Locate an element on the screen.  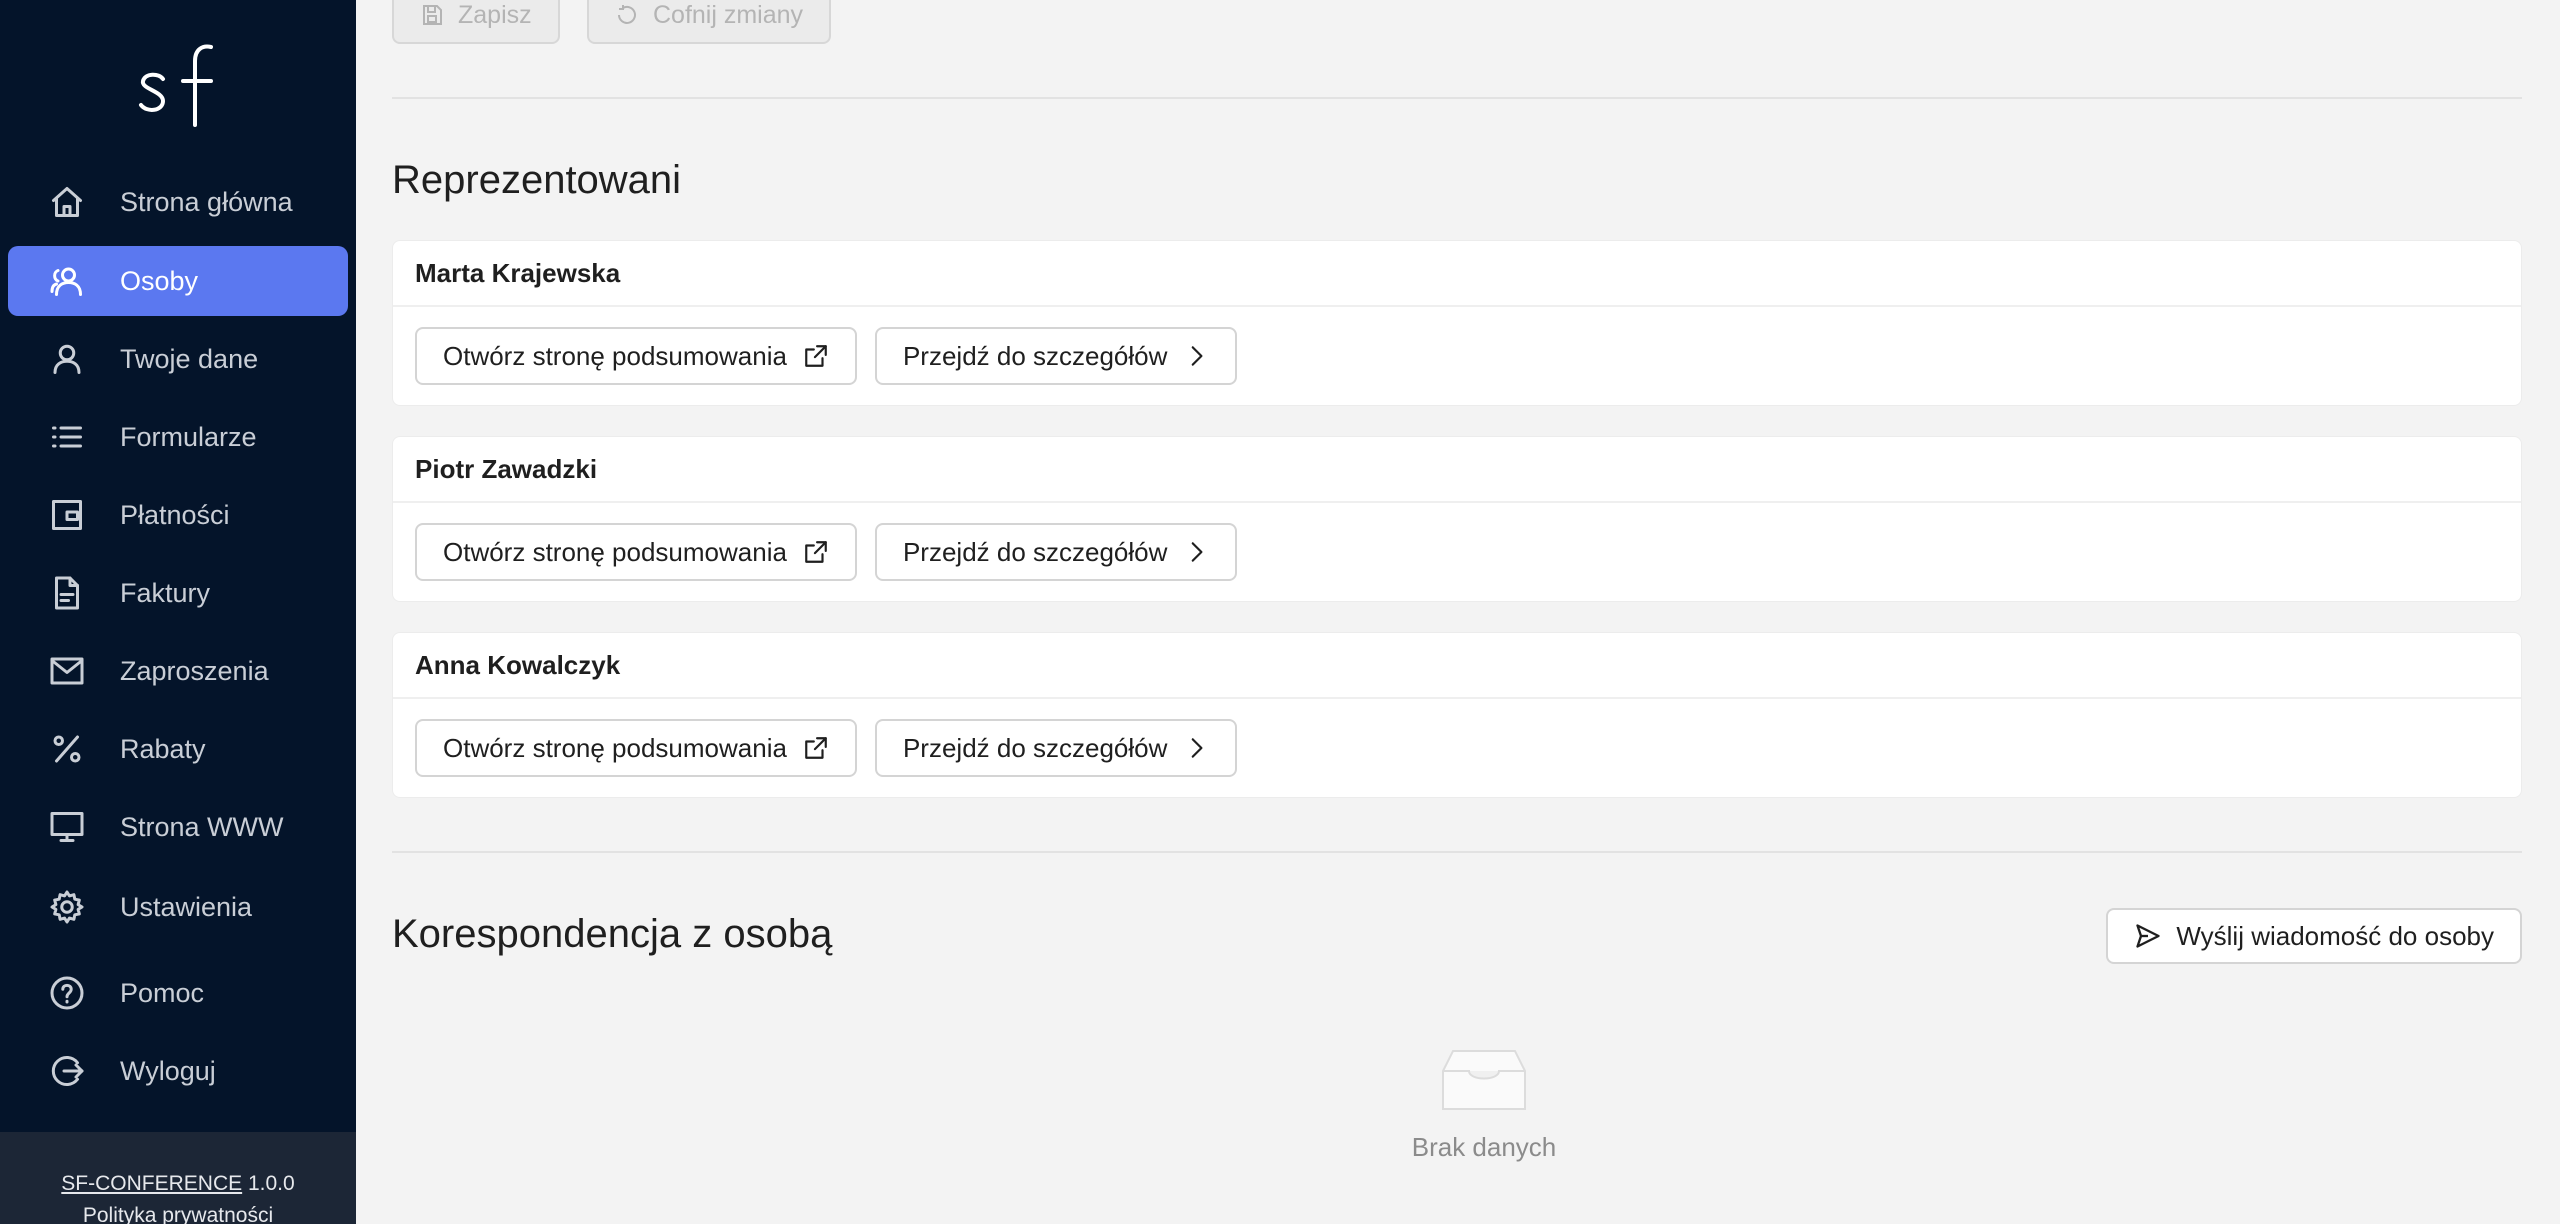
empty-state-text: Brak danych is located at coordinates (1484, 1147).